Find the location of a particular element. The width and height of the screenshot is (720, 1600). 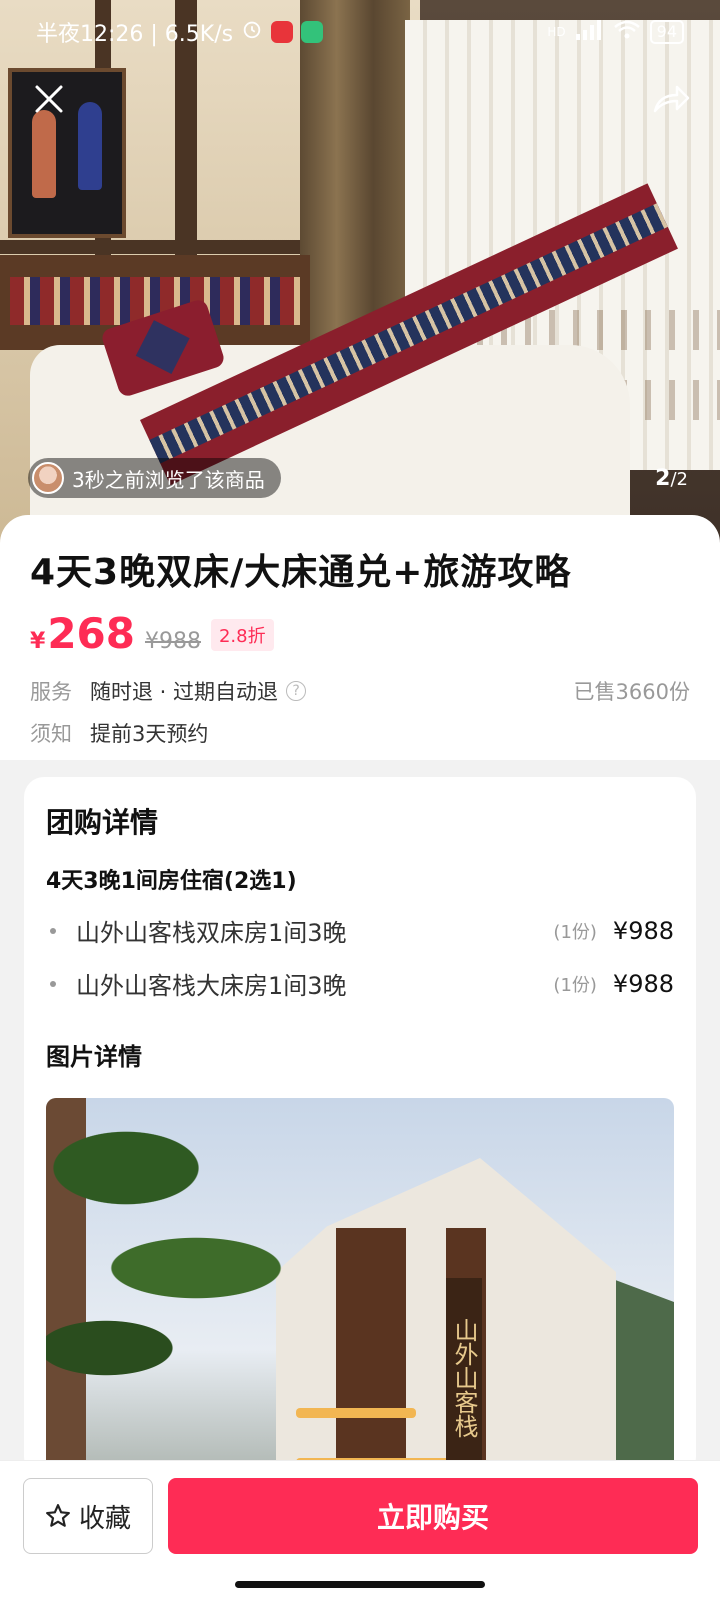

network-label: HD is located at coordinates (556, 32).